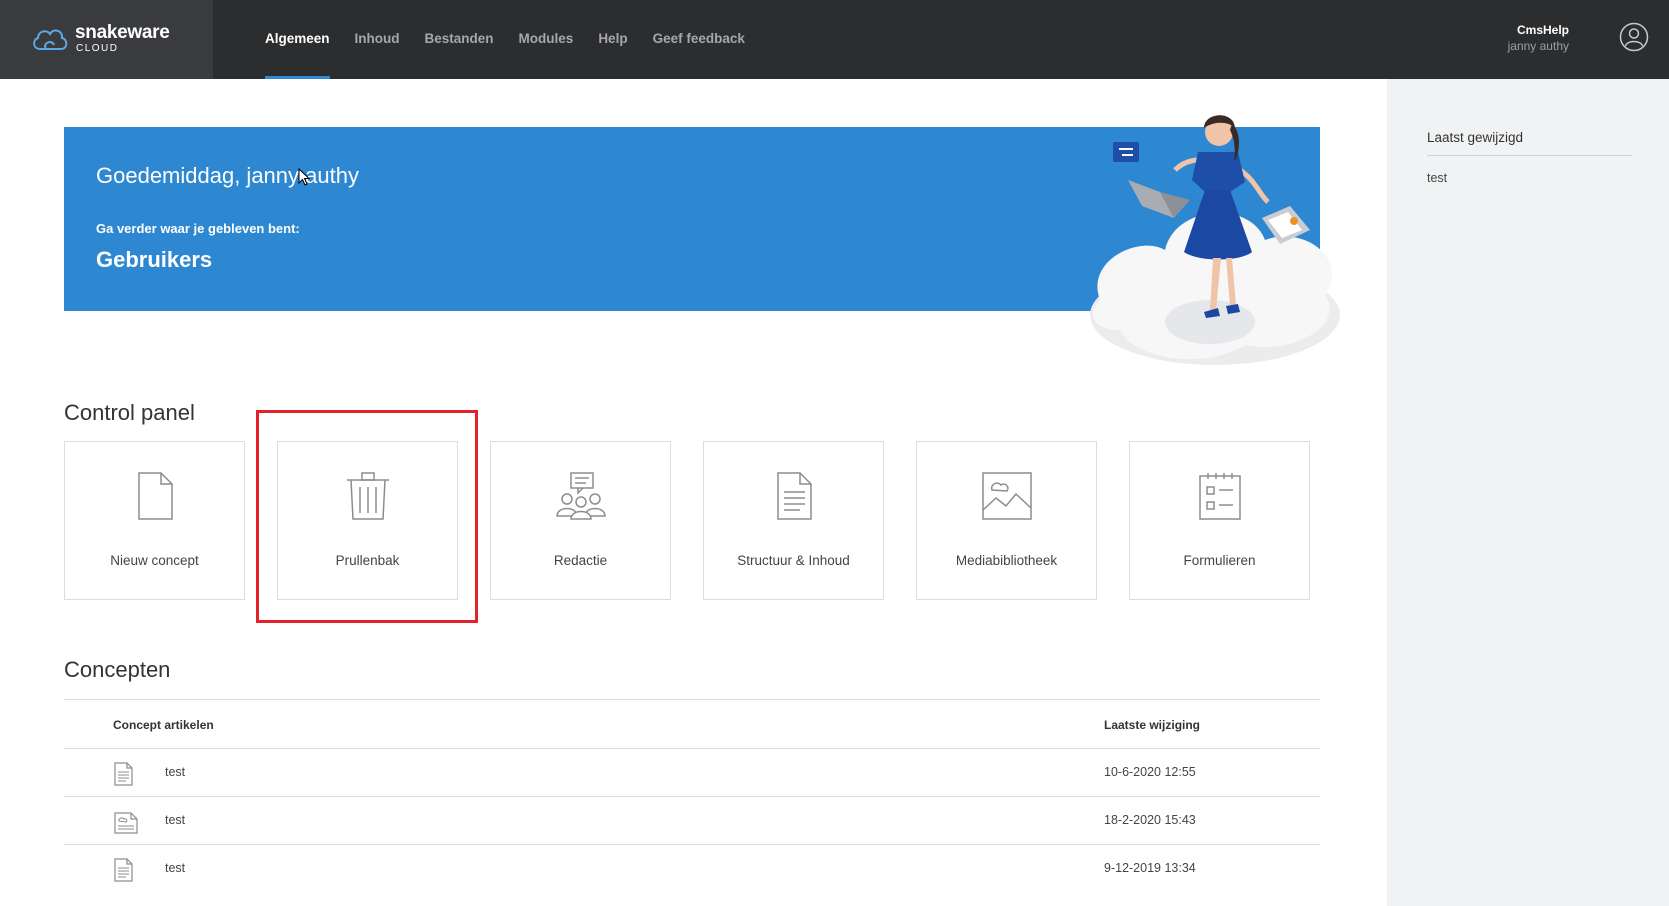  I want to click on tile-mediabibliotheek: Mediabibliotheek, so click(1006, 520).